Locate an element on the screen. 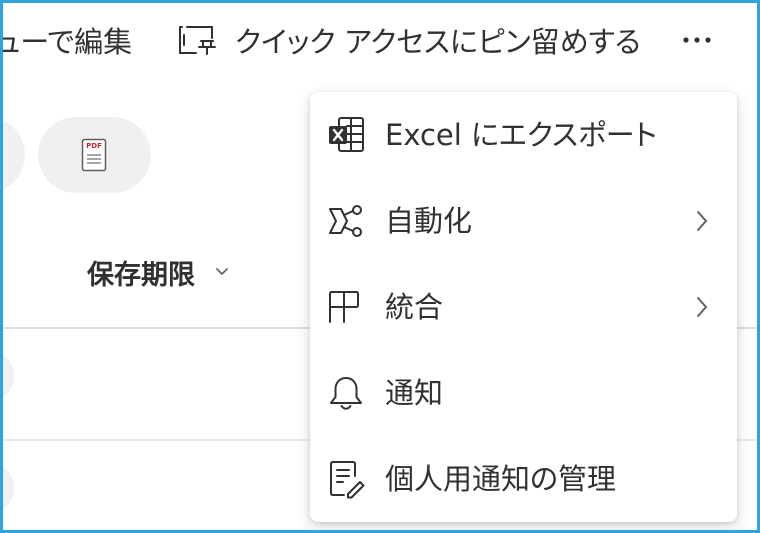 The height and width of the screenshot is (533, 760). more-icon is located at coordinates (697, 40).